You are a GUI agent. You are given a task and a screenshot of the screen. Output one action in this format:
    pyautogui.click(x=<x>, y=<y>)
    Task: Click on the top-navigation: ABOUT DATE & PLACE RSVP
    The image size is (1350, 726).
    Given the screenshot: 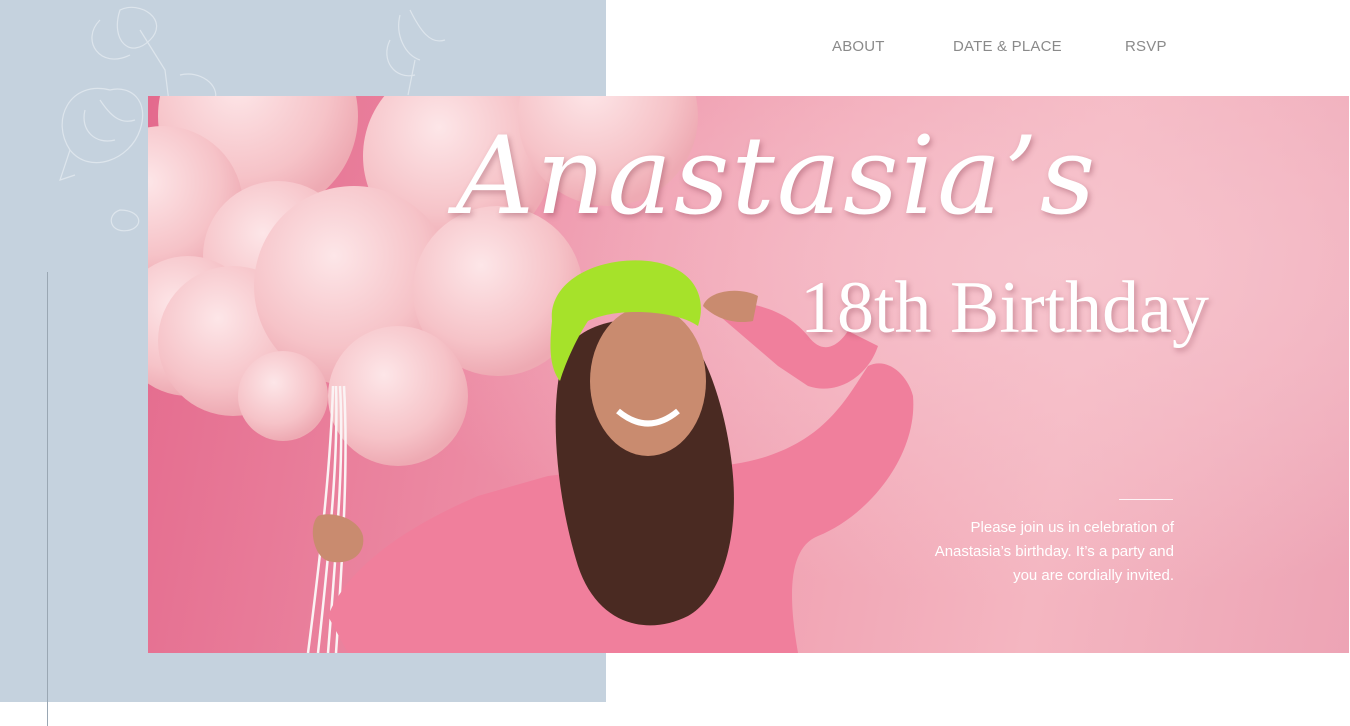 What is the action you would take?
    pyautogui.click(x=978, y=48)
    